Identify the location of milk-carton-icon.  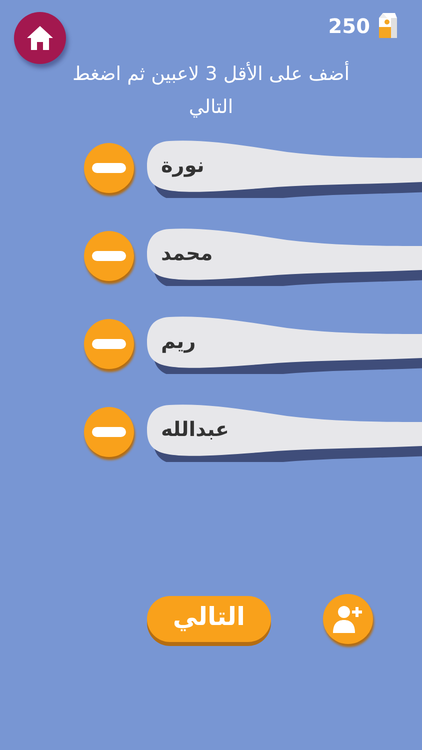
(387, 25).